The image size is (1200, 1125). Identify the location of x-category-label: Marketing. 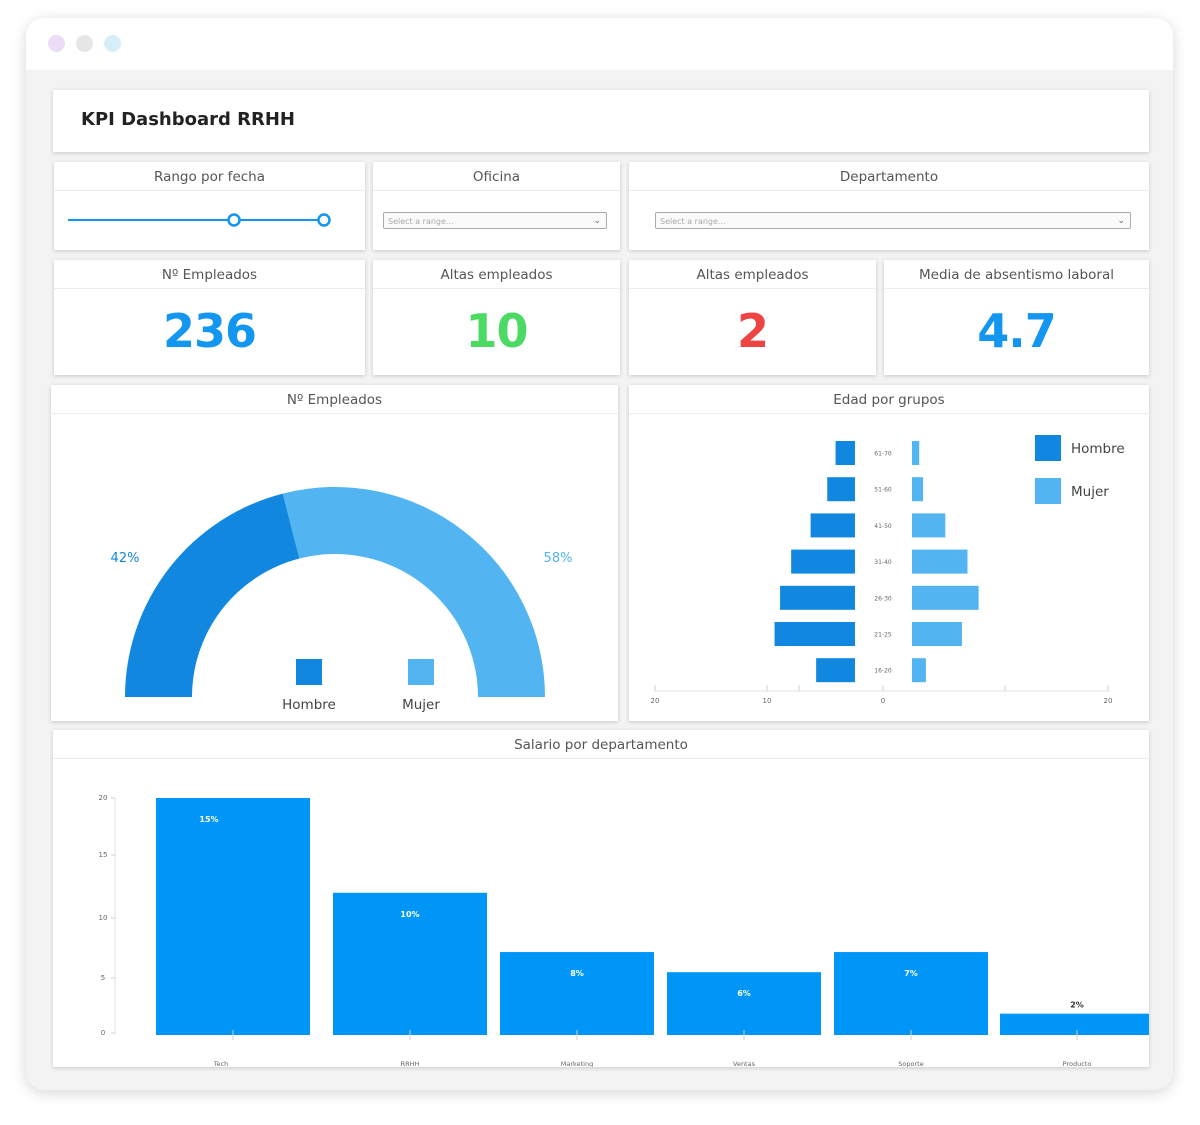
(577, 1063).